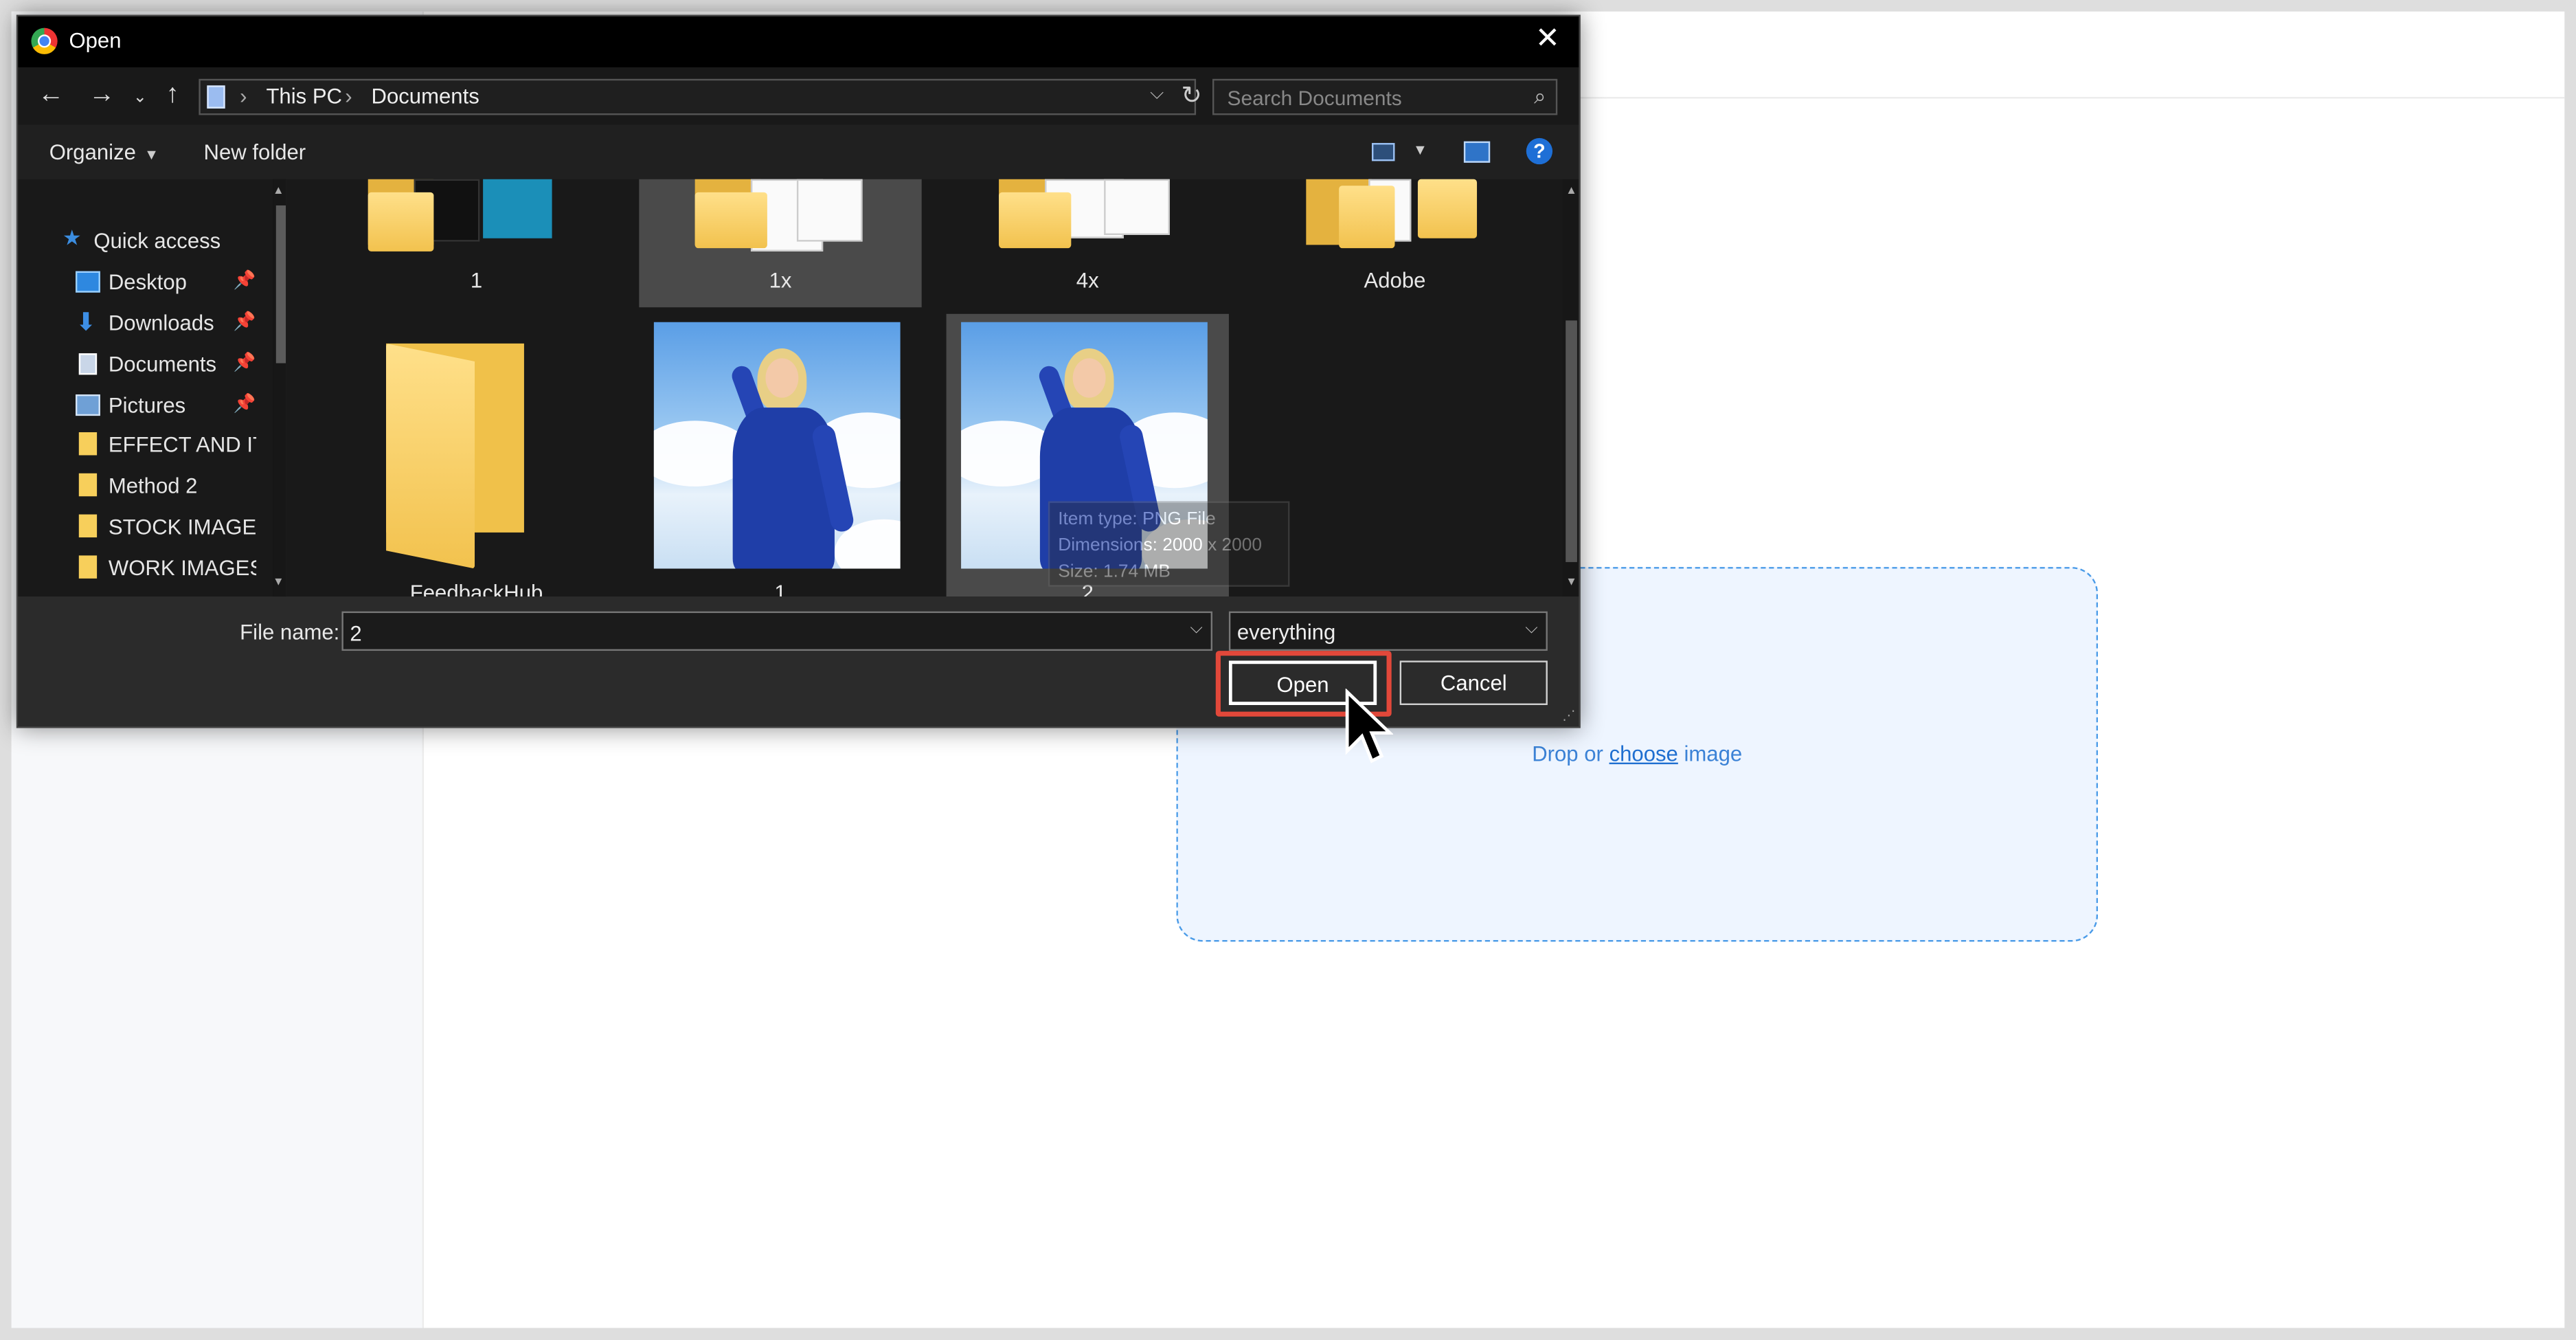  Describe the element at coordinates (1088, 241) in the screenshot. I see `folder-item: 4x` at that location.